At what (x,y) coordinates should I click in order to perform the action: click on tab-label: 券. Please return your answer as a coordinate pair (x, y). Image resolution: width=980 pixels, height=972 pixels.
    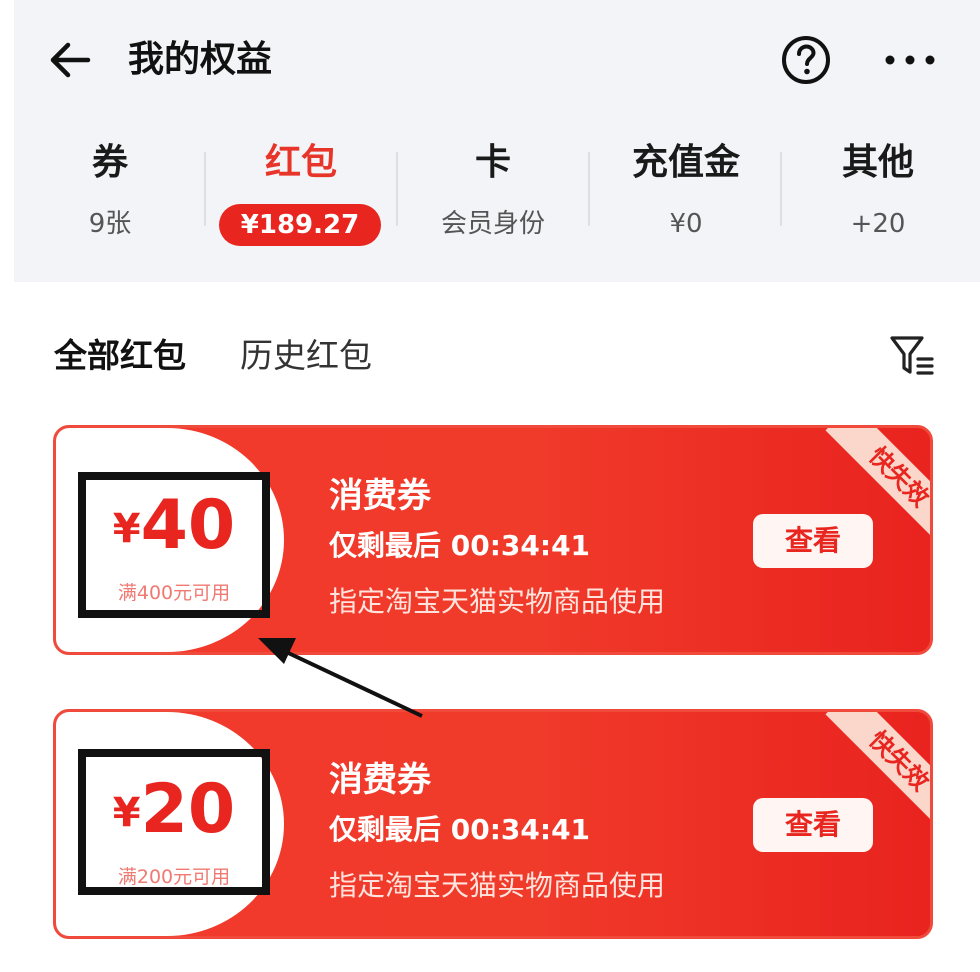
    Looking at the image, I should click on (109, 162).